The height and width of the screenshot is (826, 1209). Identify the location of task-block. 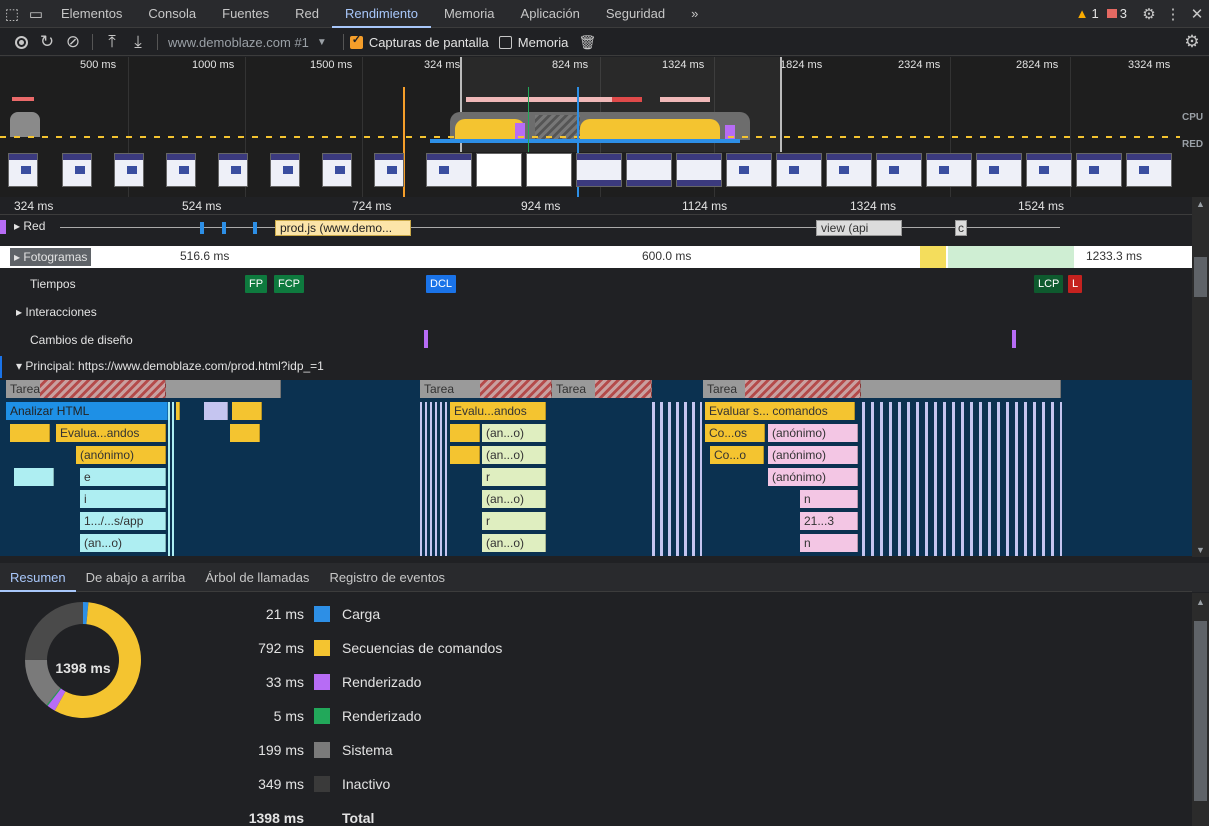
(961, 389).